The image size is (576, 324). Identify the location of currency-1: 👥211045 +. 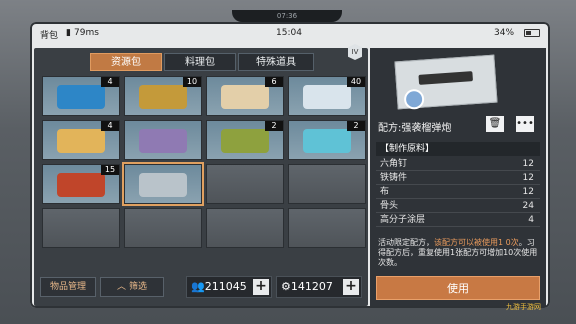
(229, 287).